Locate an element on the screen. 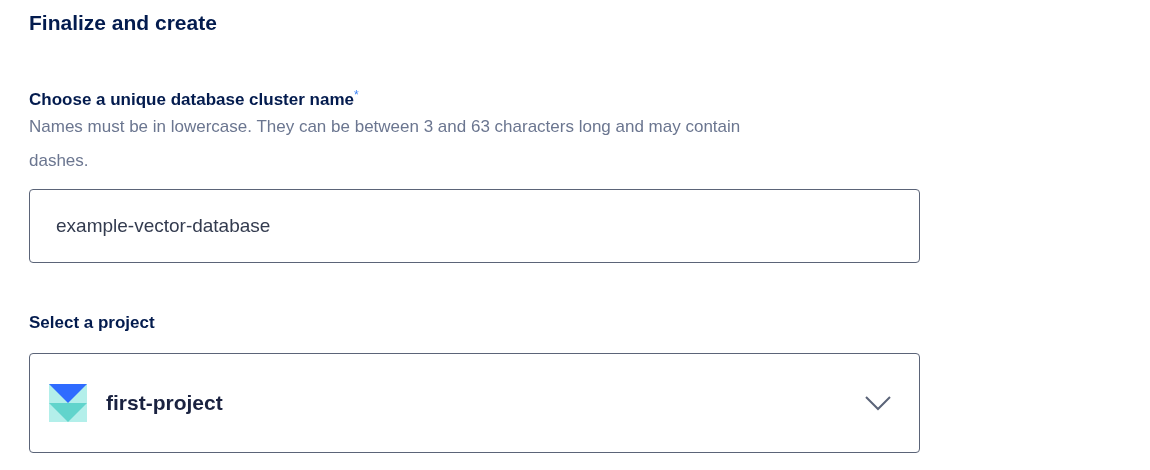 This screenshot has height=470, width=1150. field-label: Choose a unique database cluster name is located at coordinates (191, 100).